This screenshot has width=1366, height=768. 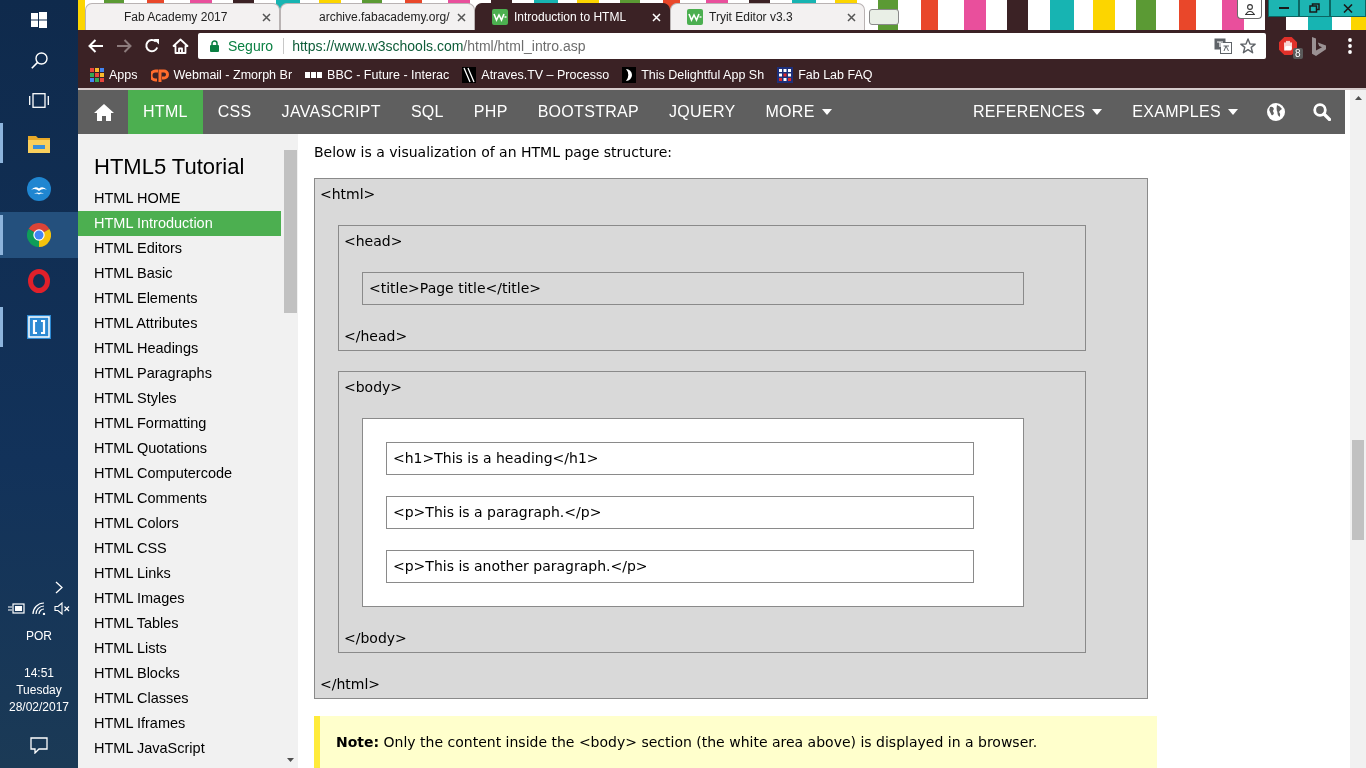 What do you see at coordinates (490, 112) in the screenshot?
I see `nav-link: PHP` at bounding box center [490, 112].